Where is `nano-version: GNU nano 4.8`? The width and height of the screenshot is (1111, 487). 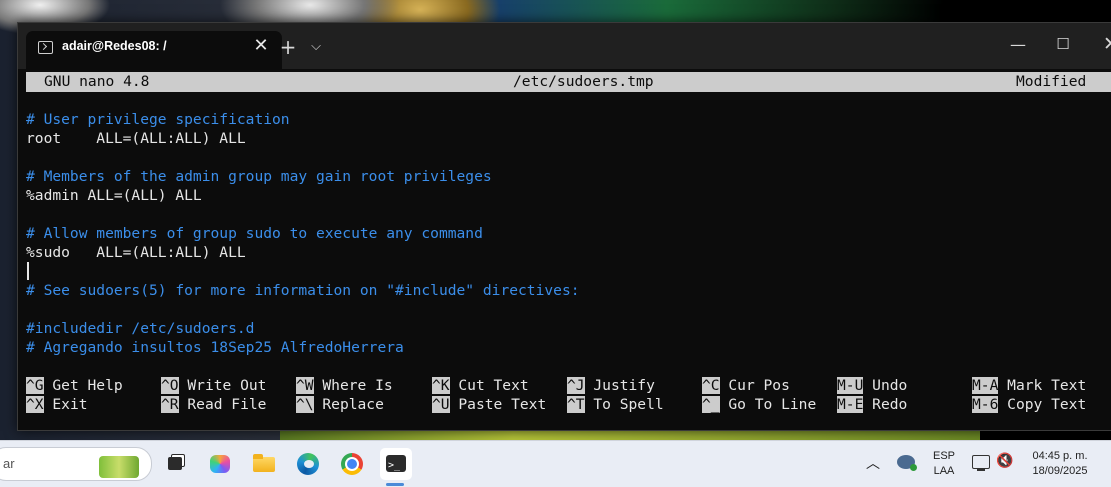 nano-version: GNU nano 4.8 is located at coordinates (97, 81).